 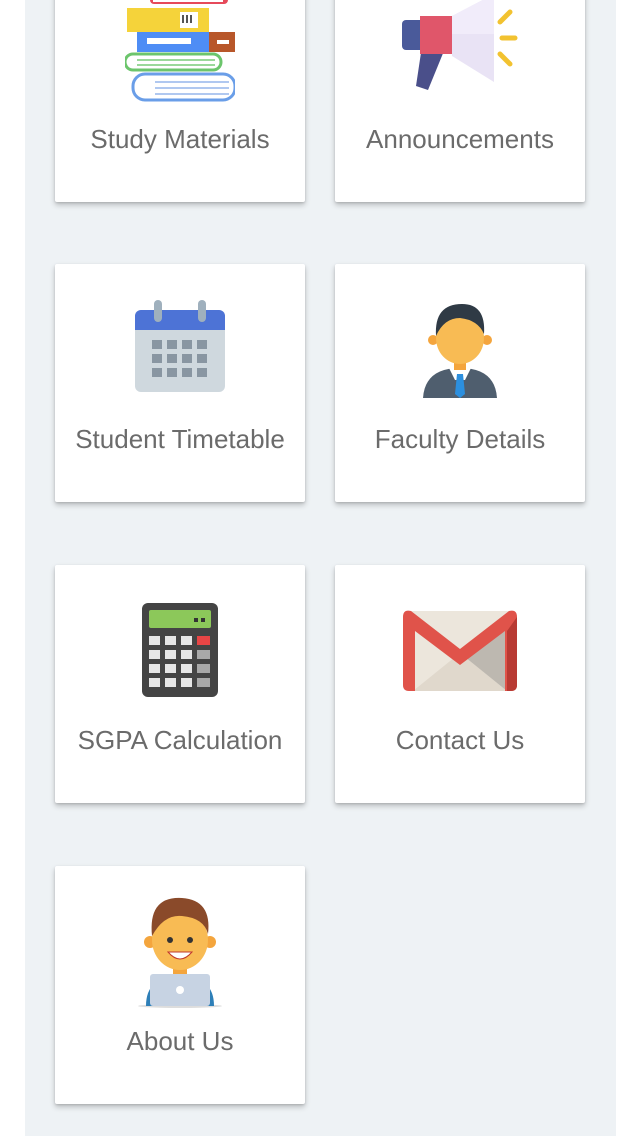 I want to click on books-icon, so click(x=180, y=51).